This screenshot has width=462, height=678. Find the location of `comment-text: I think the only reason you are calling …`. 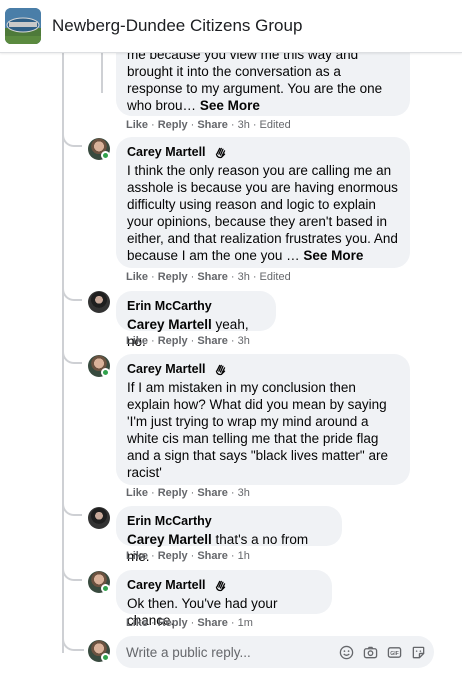

comment-text: I think the only reason you are calling … is located at coordinates (262, 213).